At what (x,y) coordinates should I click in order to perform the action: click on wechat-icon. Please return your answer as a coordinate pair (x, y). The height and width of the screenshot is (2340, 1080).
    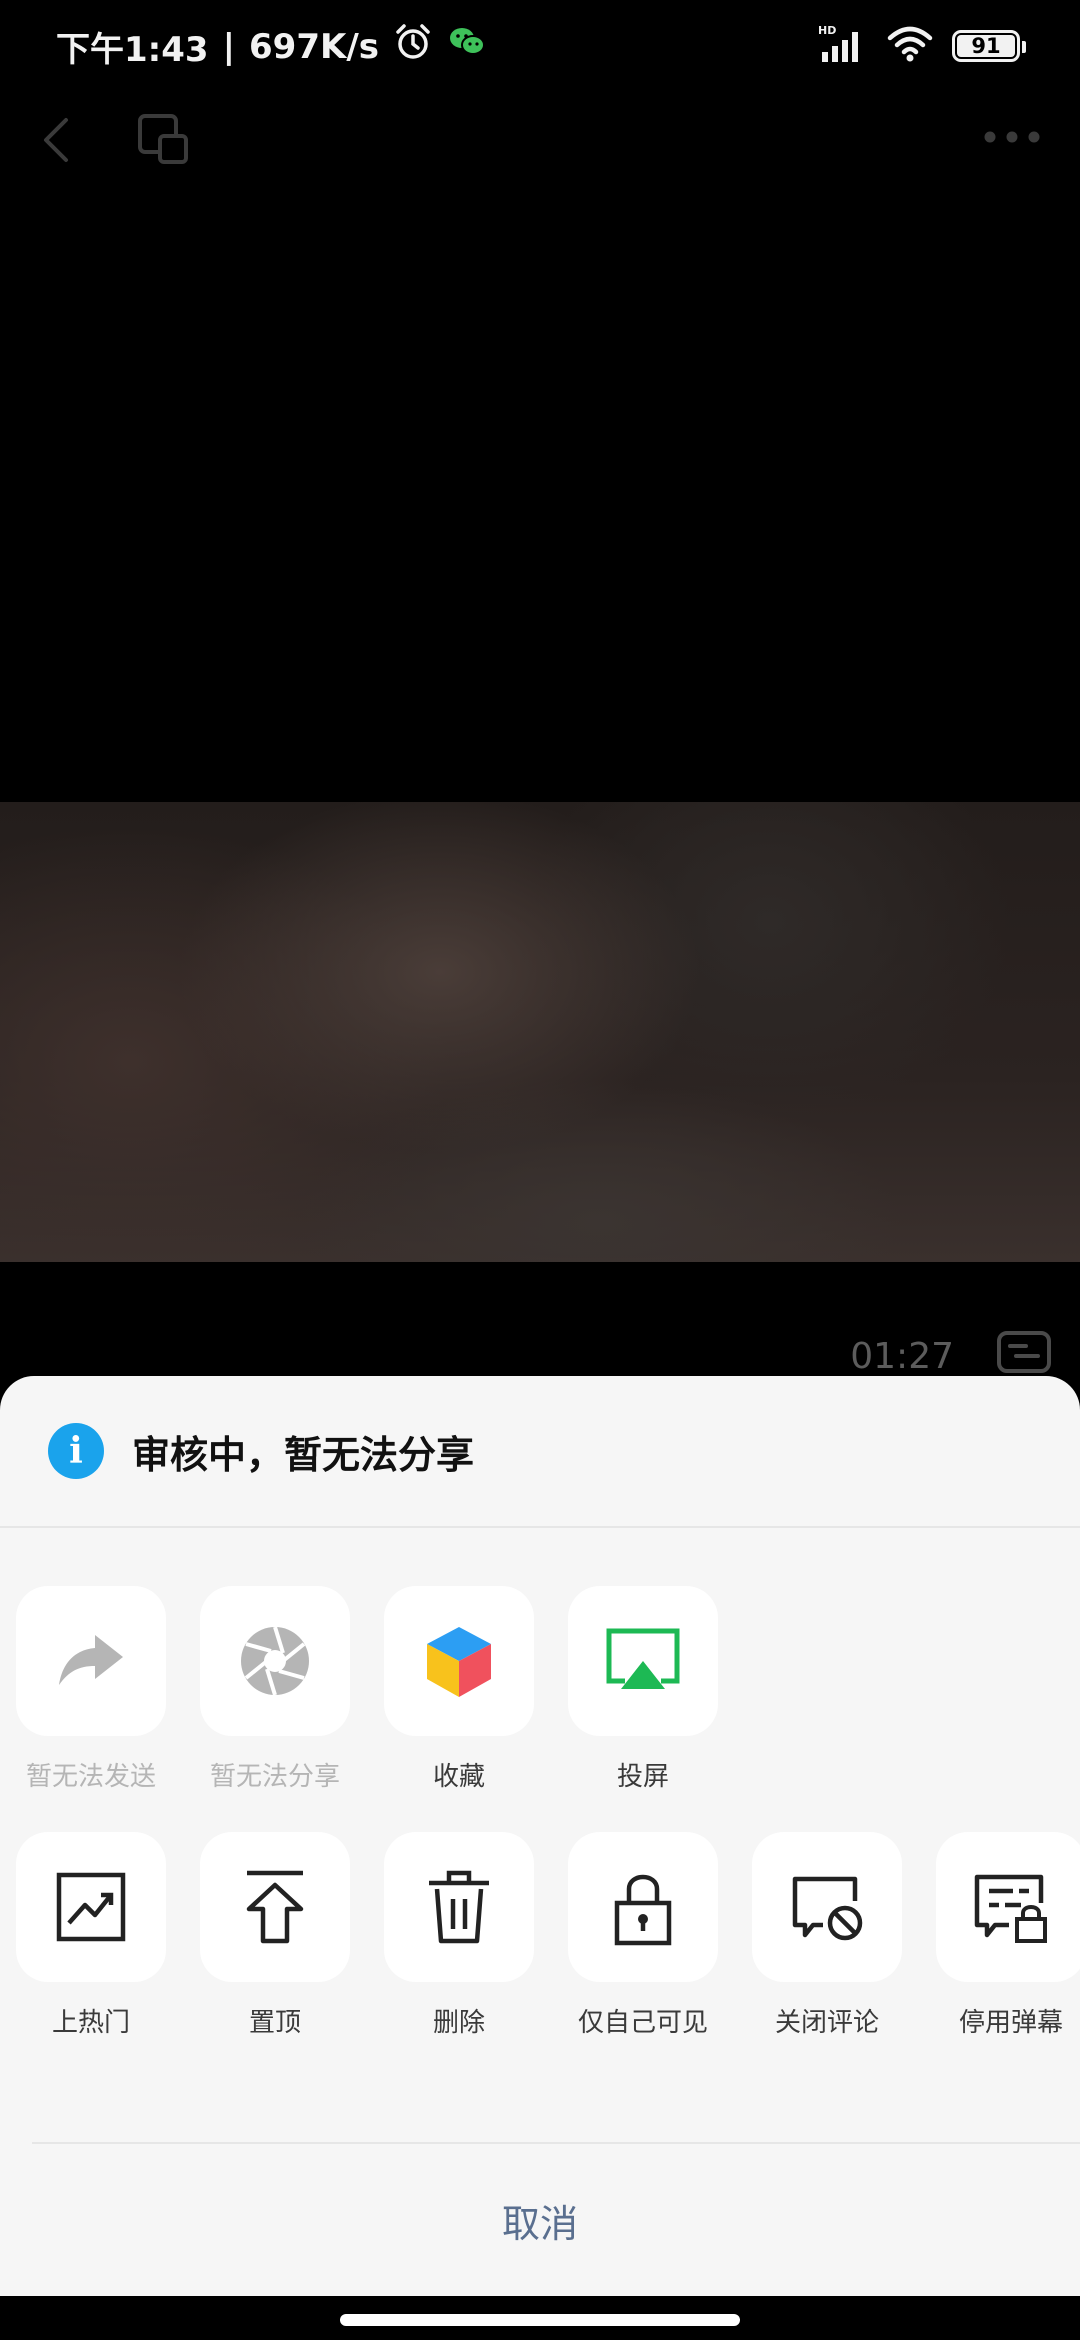
    Looking at the image, I should click on (467, 46).